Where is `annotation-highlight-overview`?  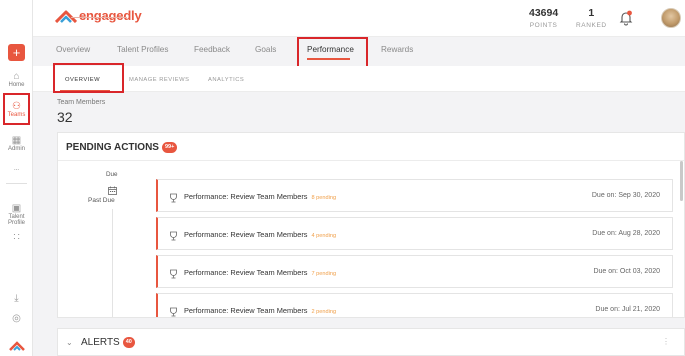
annotation-highlight-overview is located at coordinates (88, 78).